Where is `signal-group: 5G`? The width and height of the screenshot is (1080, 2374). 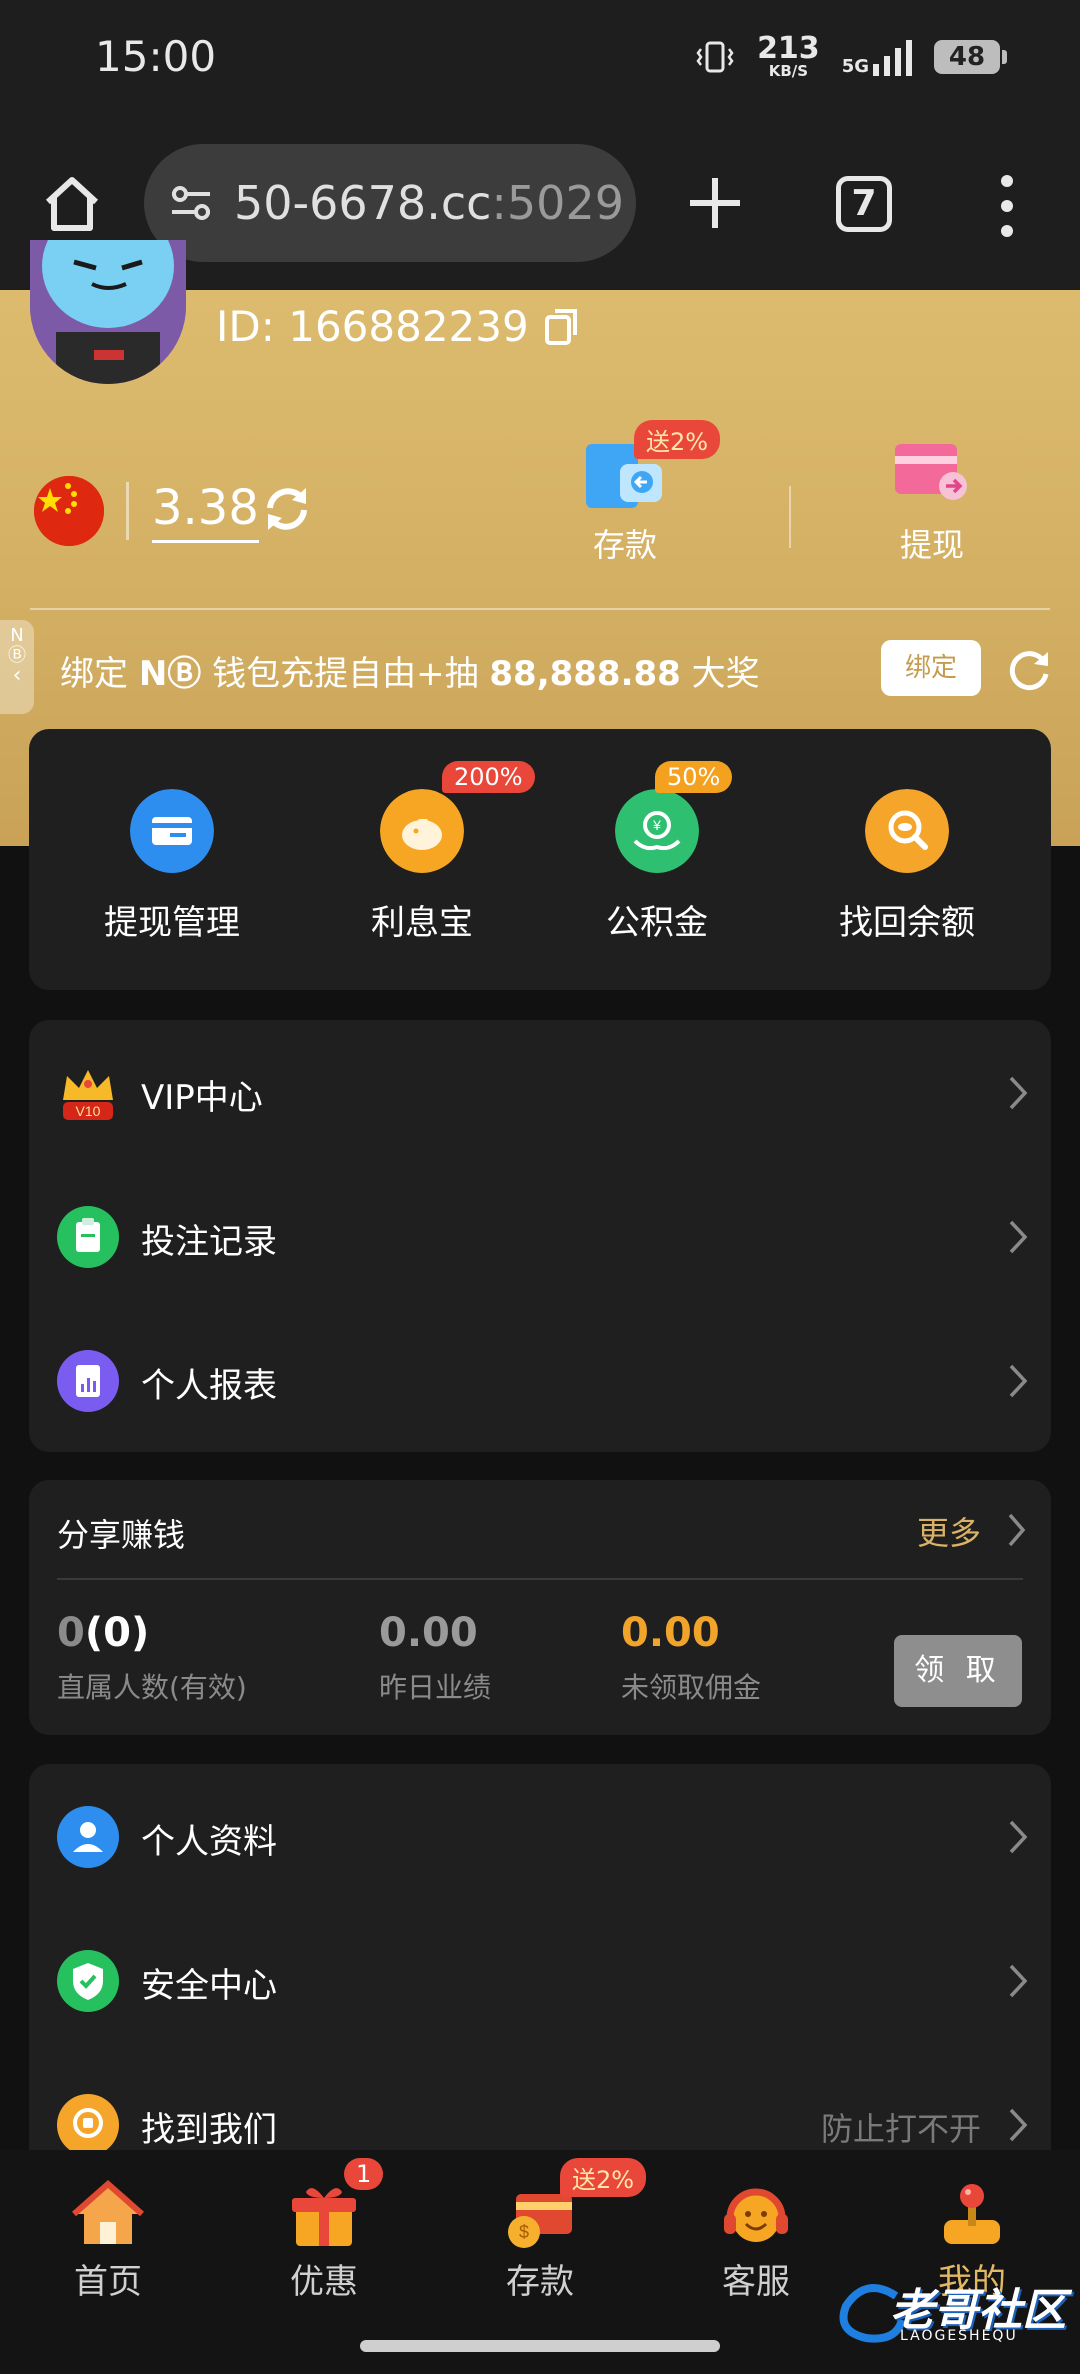 signal-group: 5G is located at coordinates (877, 57).